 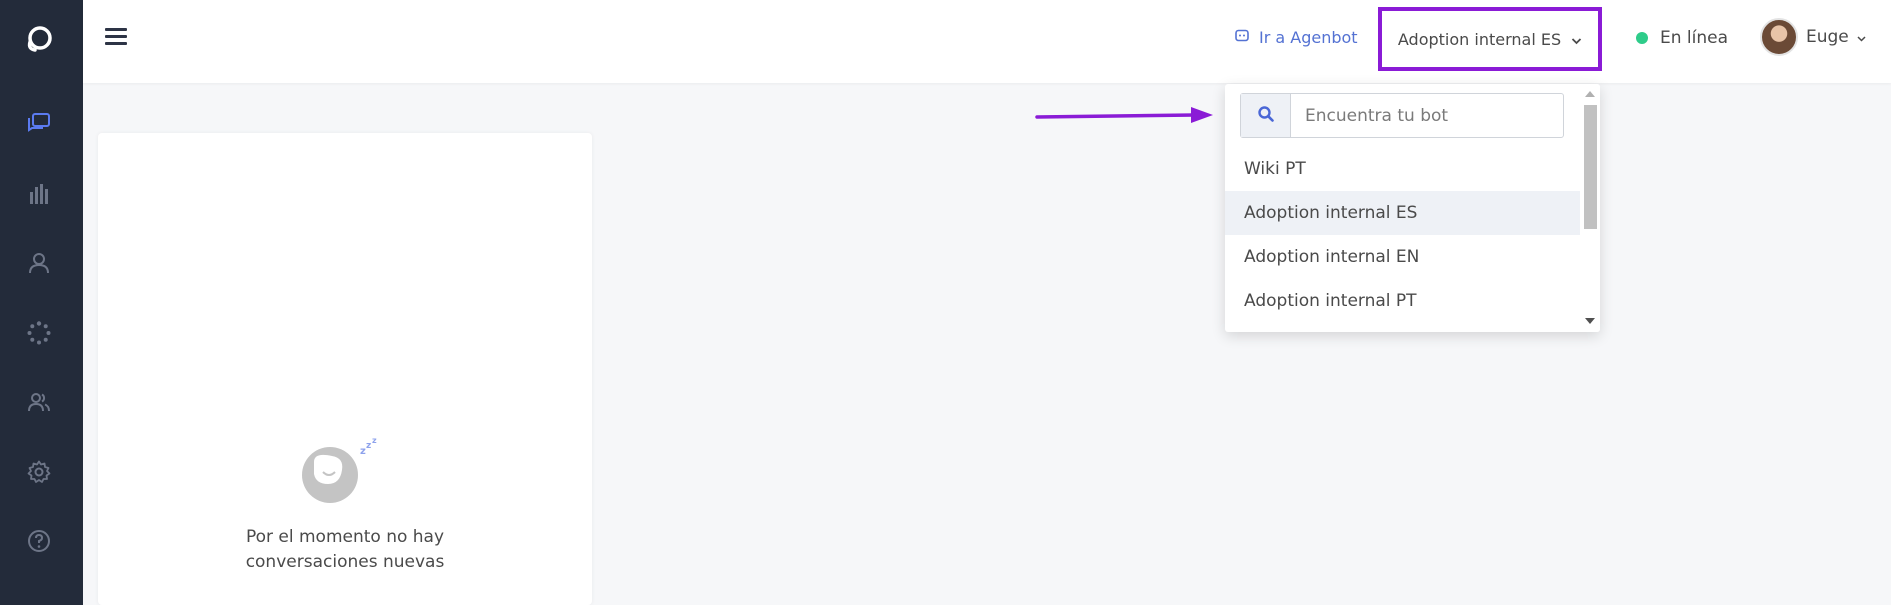 What do you see at coordinates (345, 537) in the screenshot?
I see `empty-state-line-1: Por el momento no hay` at bounding box center [345, 537].